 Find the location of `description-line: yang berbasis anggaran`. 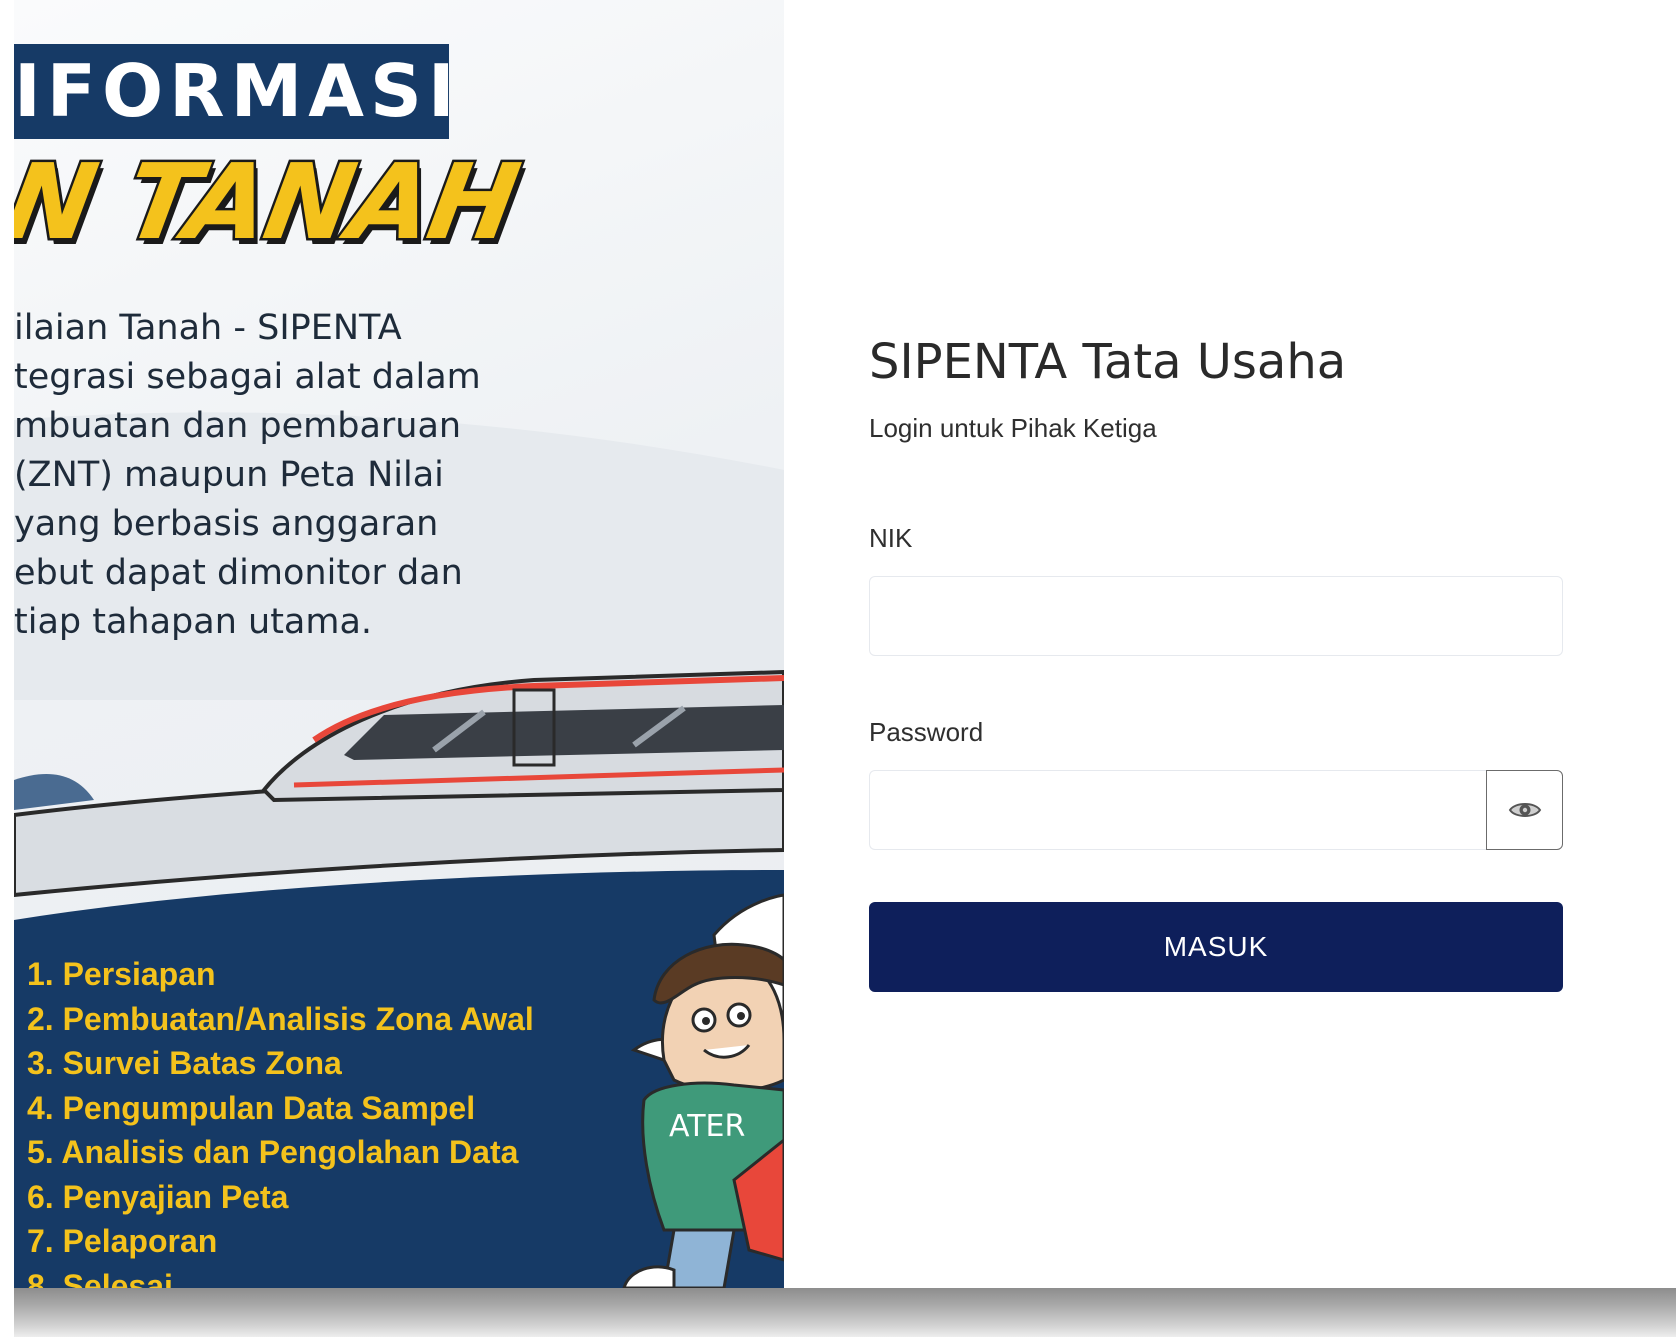

description-line: yang berbasis anggaran is located at coordinates (226, 524).